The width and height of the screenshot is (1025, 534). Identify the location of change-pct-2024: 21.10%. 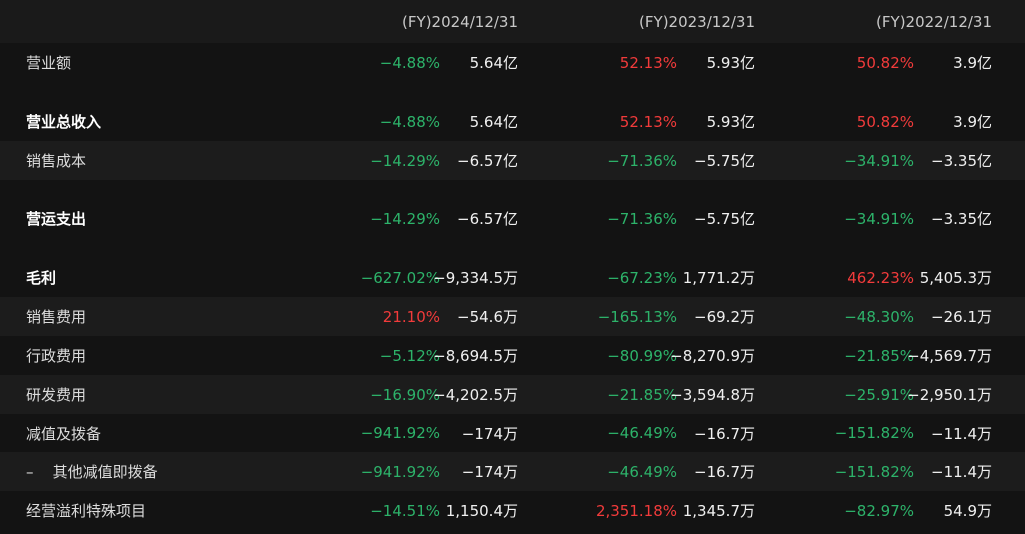
(411, 316).